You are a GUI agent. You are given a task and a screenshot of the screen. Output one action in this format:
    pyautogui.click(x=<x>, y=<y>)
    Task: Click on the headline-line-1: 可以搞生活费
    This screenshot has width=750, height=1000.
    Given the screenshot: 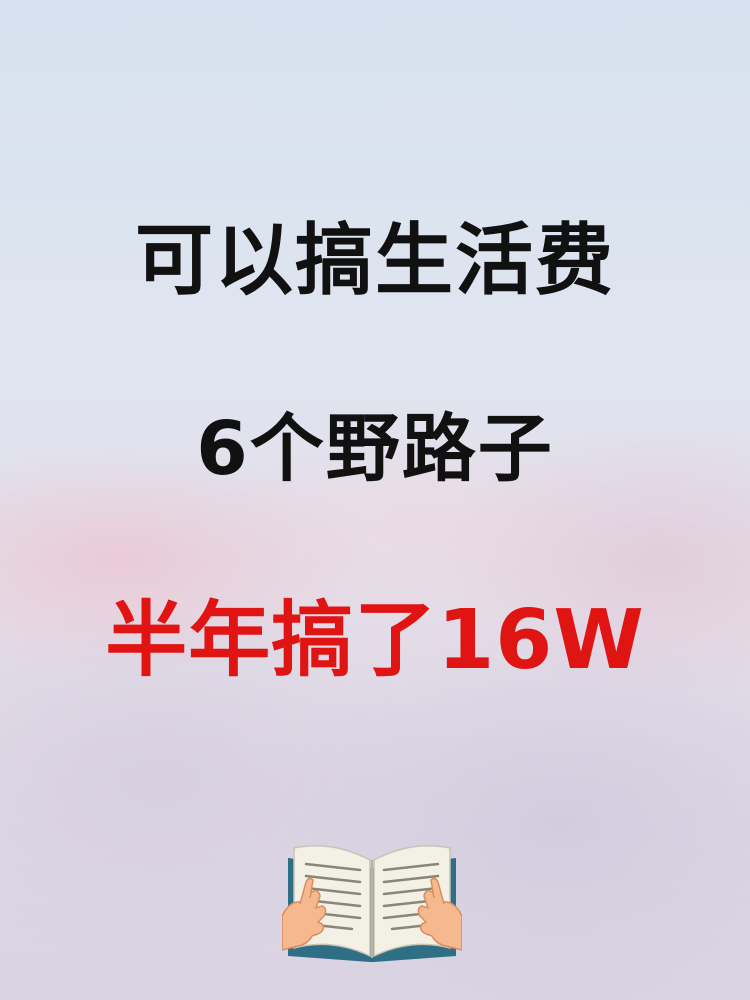 What is the action you would take?
    pyautogui.click(x=374, y=261)
    